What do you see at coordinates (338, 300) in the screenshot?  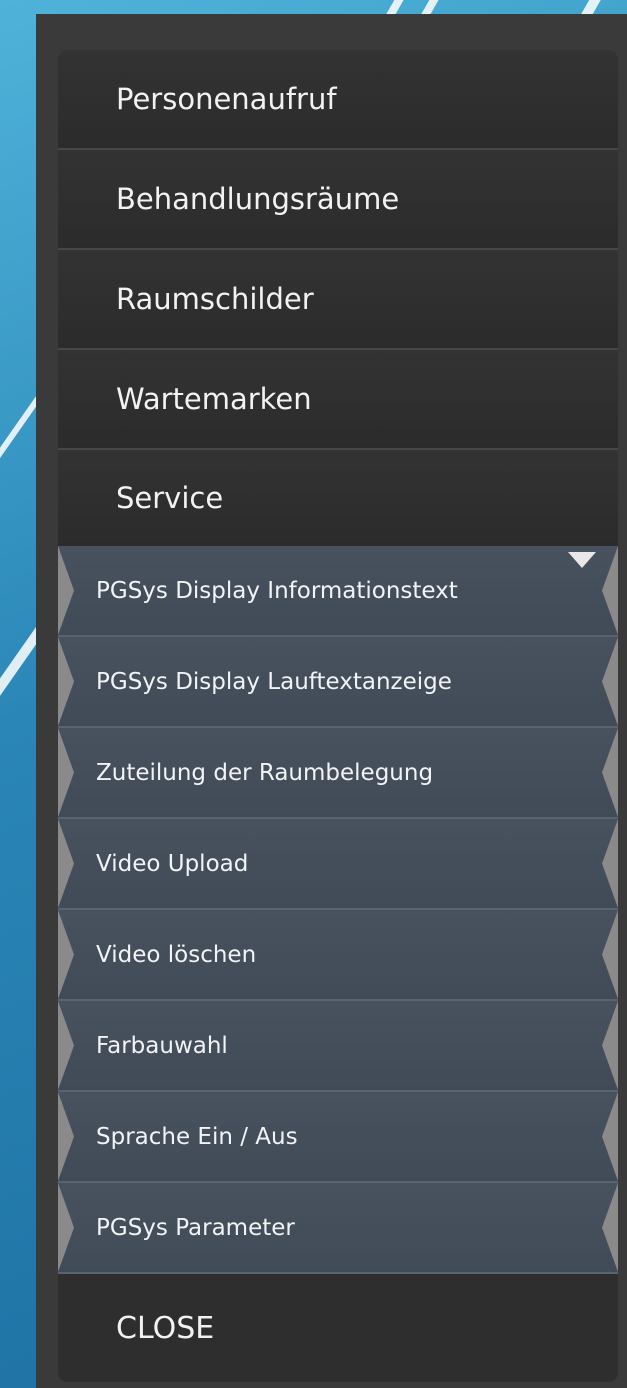 I see `menu-item-raumschilder: Raumschilder` at bounding box center [338, 300].